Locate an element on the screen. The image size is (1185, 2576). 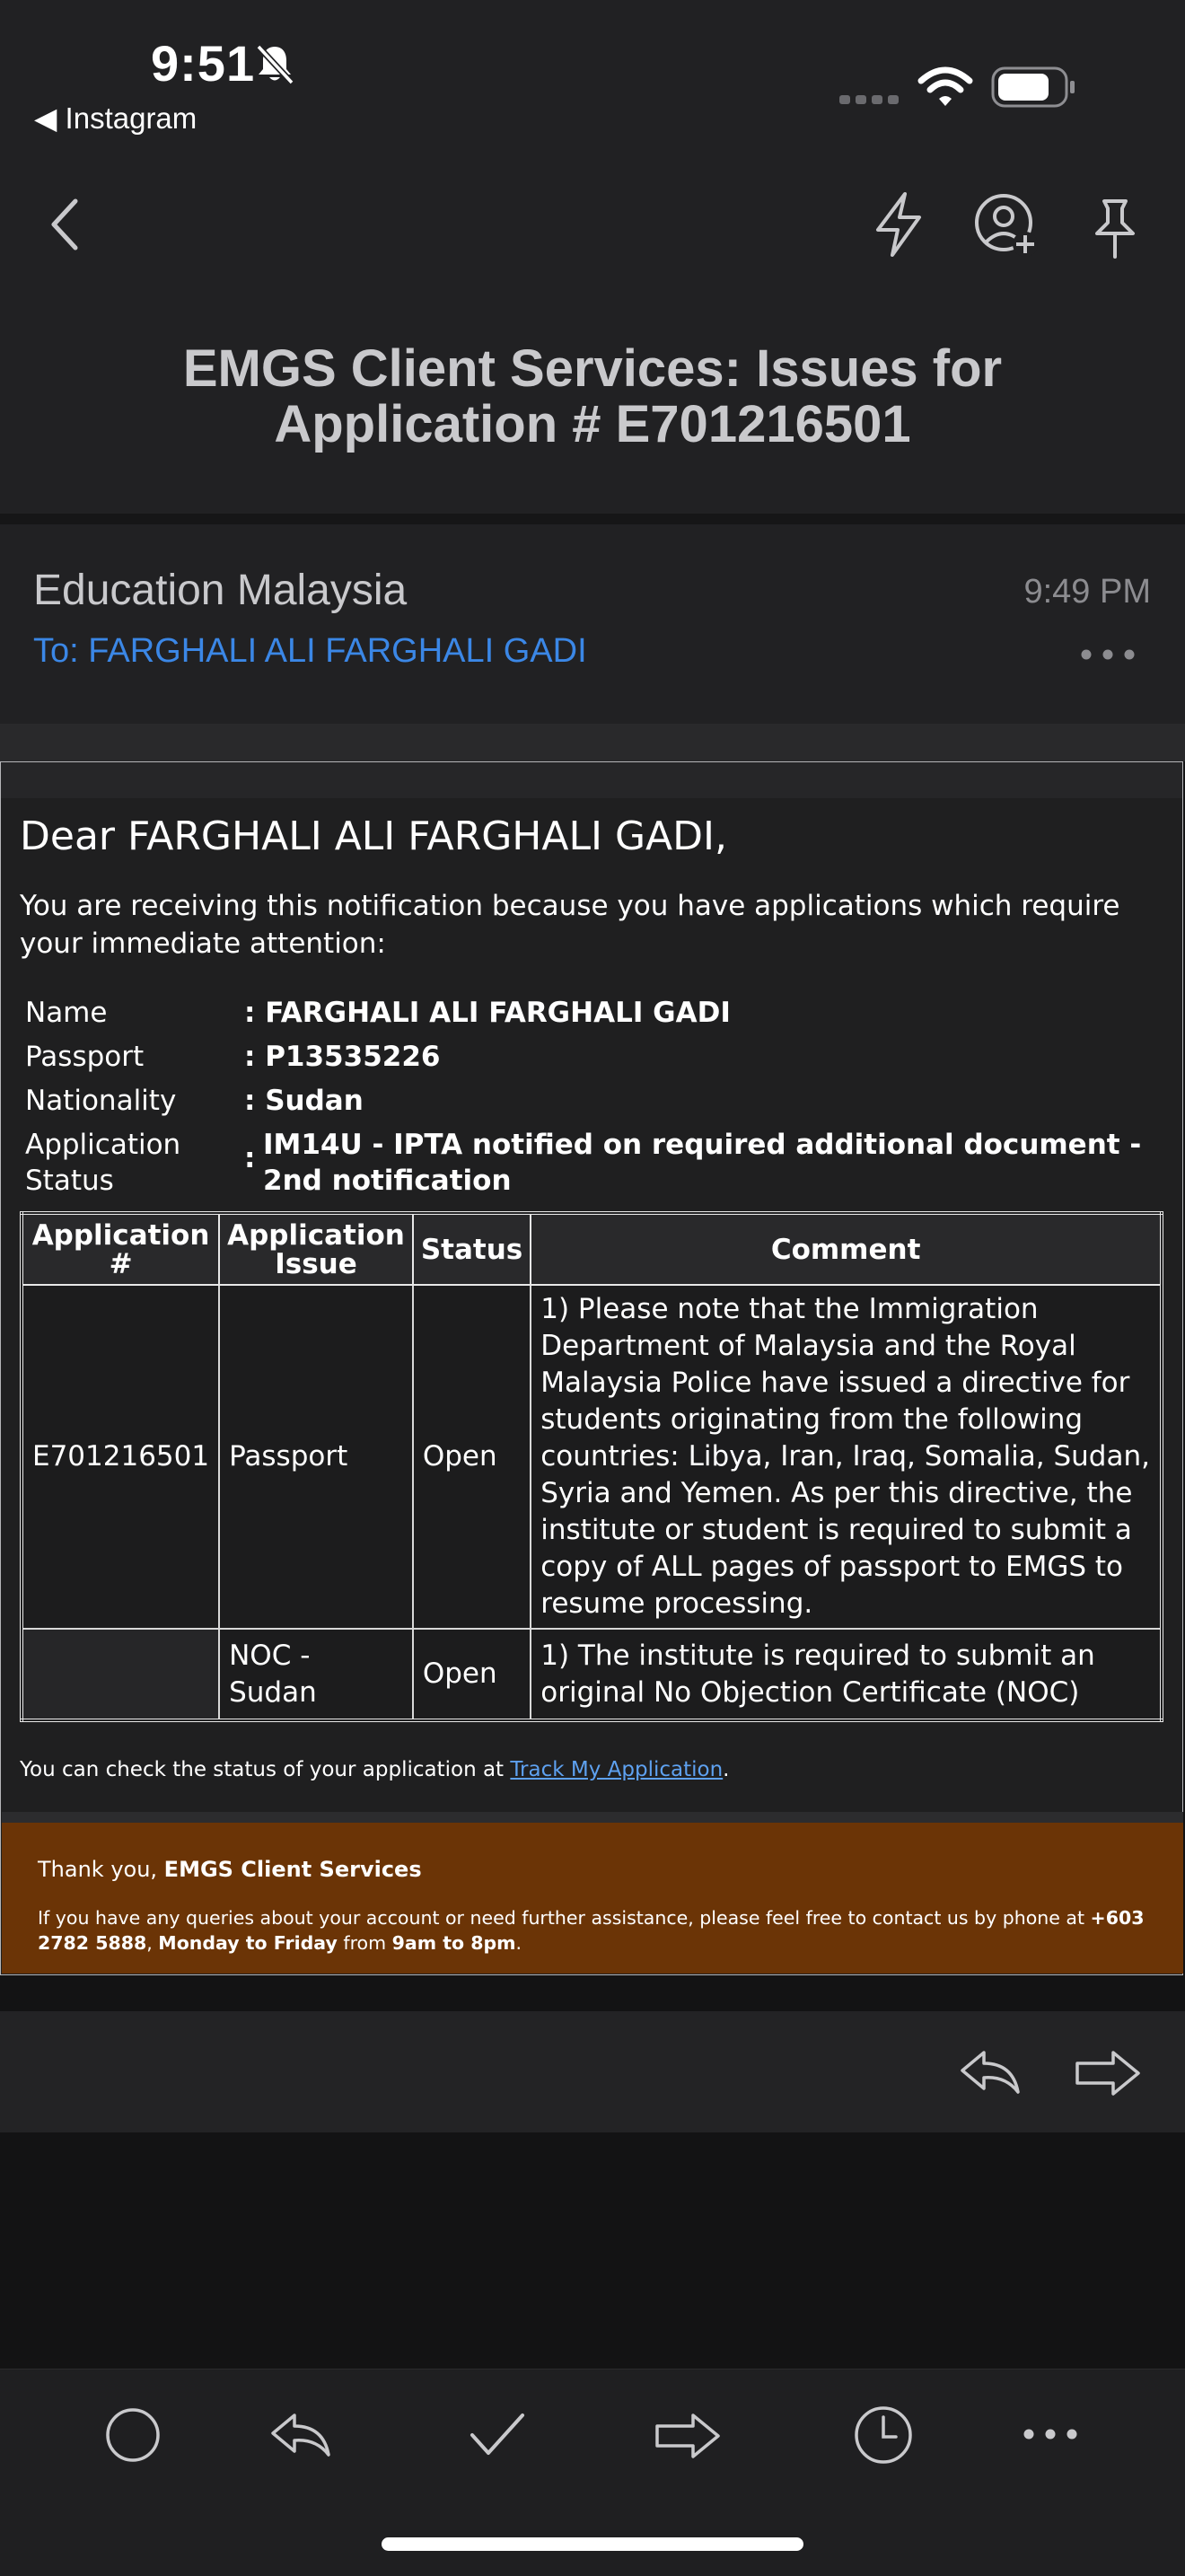
status-time: 9:51 is located at coordinates (203, 63).